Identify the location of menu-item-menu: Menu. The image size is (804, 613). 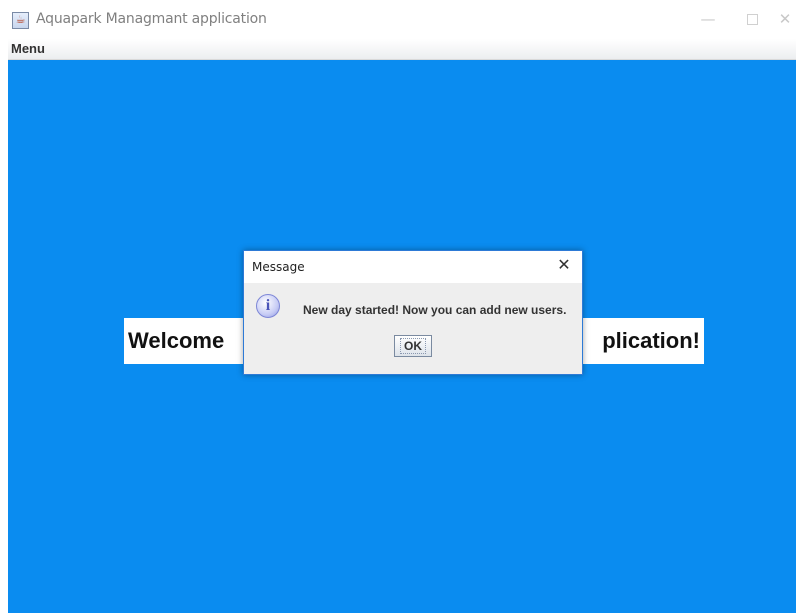
(28, 48).